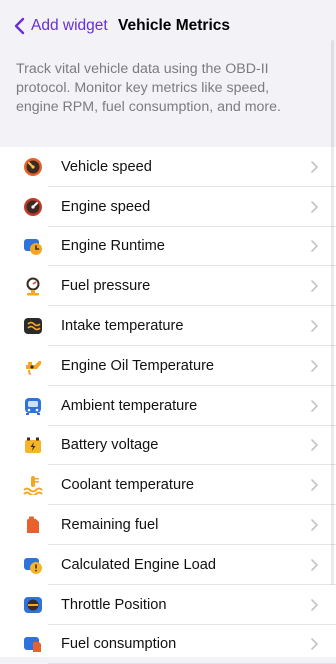  I want to click on scrollbar, so click(332, 312).